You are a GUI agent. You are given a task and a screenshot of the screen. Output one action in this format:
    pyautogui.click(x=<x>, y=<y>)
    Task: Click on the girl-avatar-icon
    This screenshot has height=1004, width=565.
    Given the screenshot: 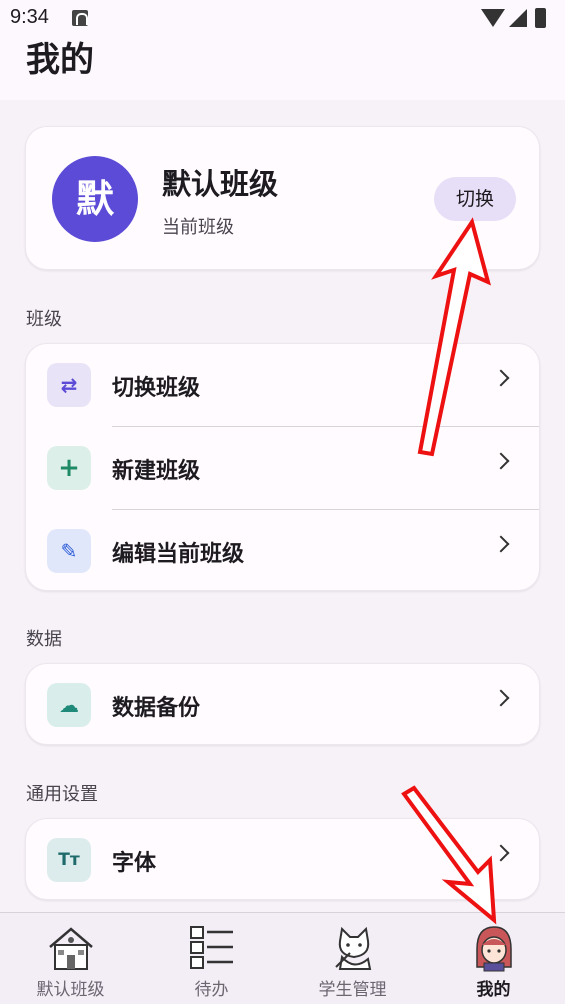 What is the action you would take?
    pyautogui.click(x=494, y=949)
    